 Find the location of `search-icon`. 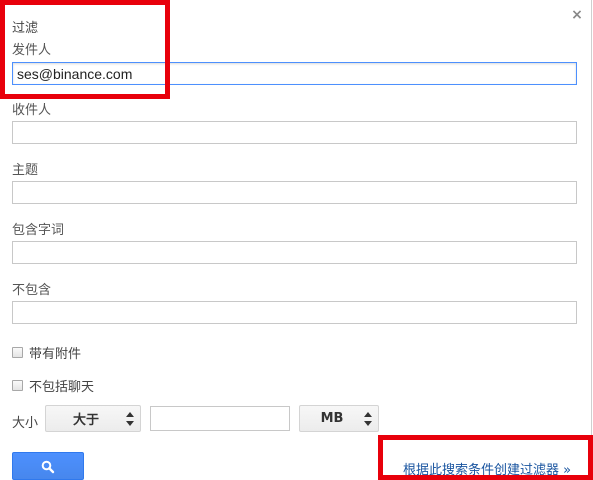

search-icon is located at coordinates (48, 467).